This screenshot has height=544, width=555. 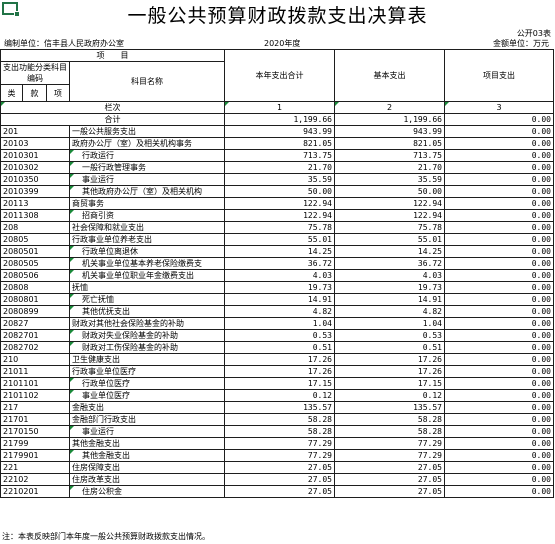 I want to click on function-code-cell: 21799, so click(x=35, y=443).